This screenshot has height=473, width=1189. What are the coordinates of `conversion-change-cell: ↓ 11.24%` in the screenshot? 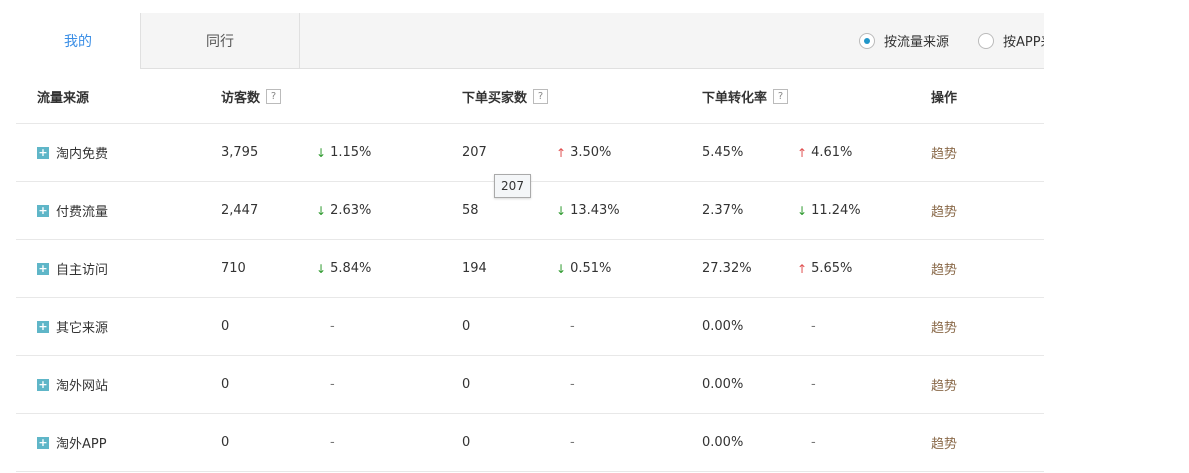 It's located at (829, 210).